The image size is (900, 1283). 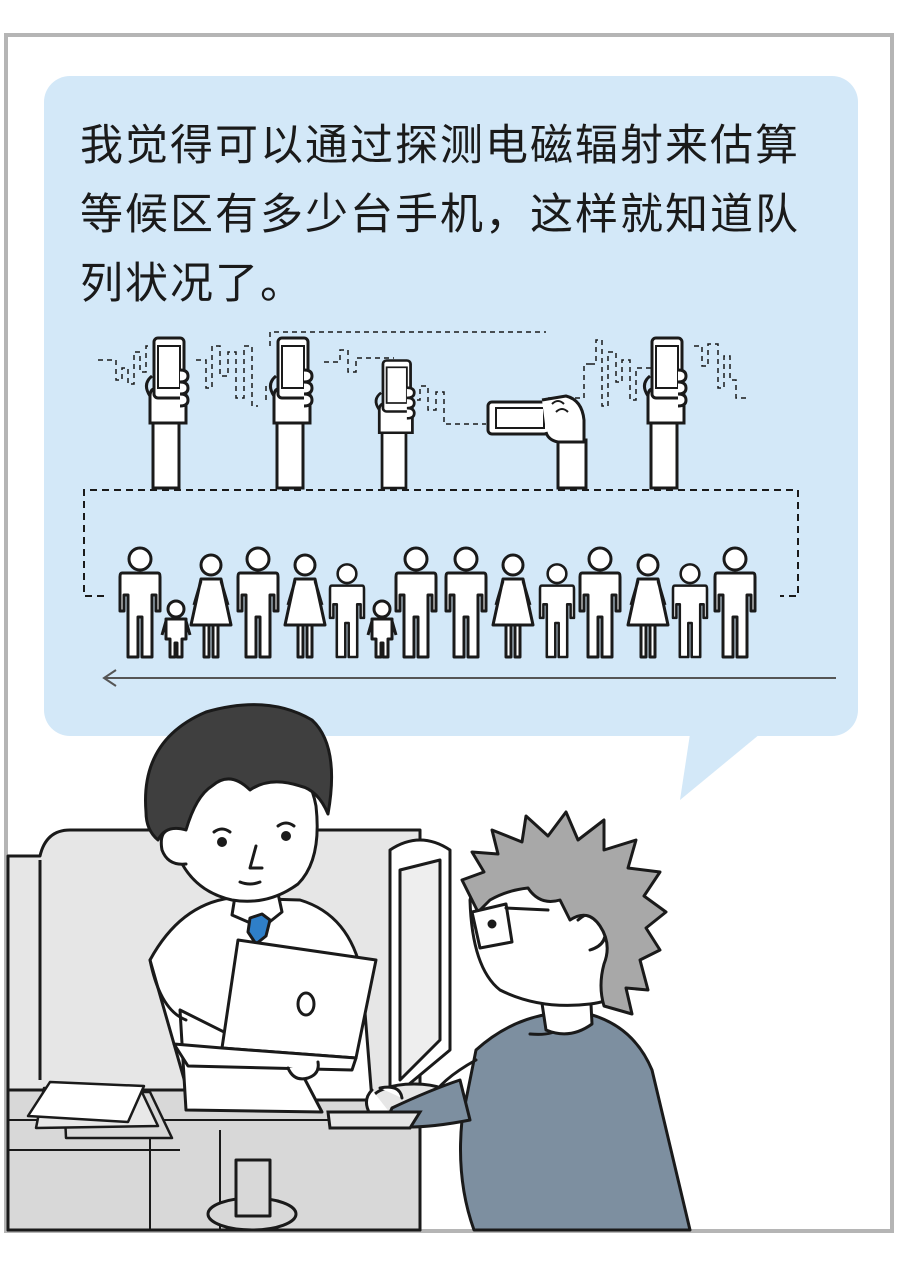 What do you see at coordinates (374, 1120) in the screenshot?
I see `desk-edge` at bounding box center [374, 1120].